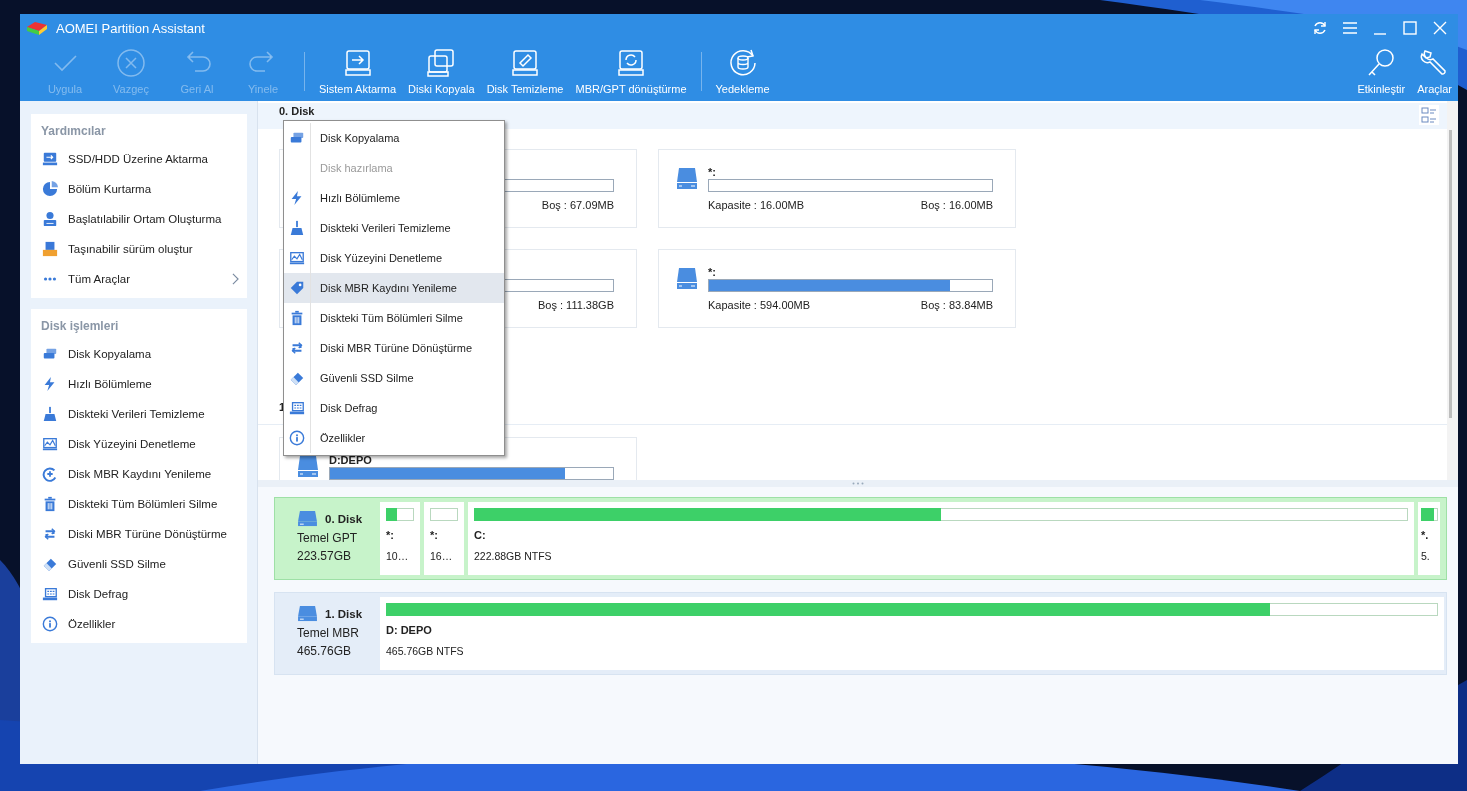 Image resolution: width=1467 pixels, height=791 pixels. Describe the element at coordinates (325, 651) in the screenshot. I see `disk-size: 465.76GB` at that location.